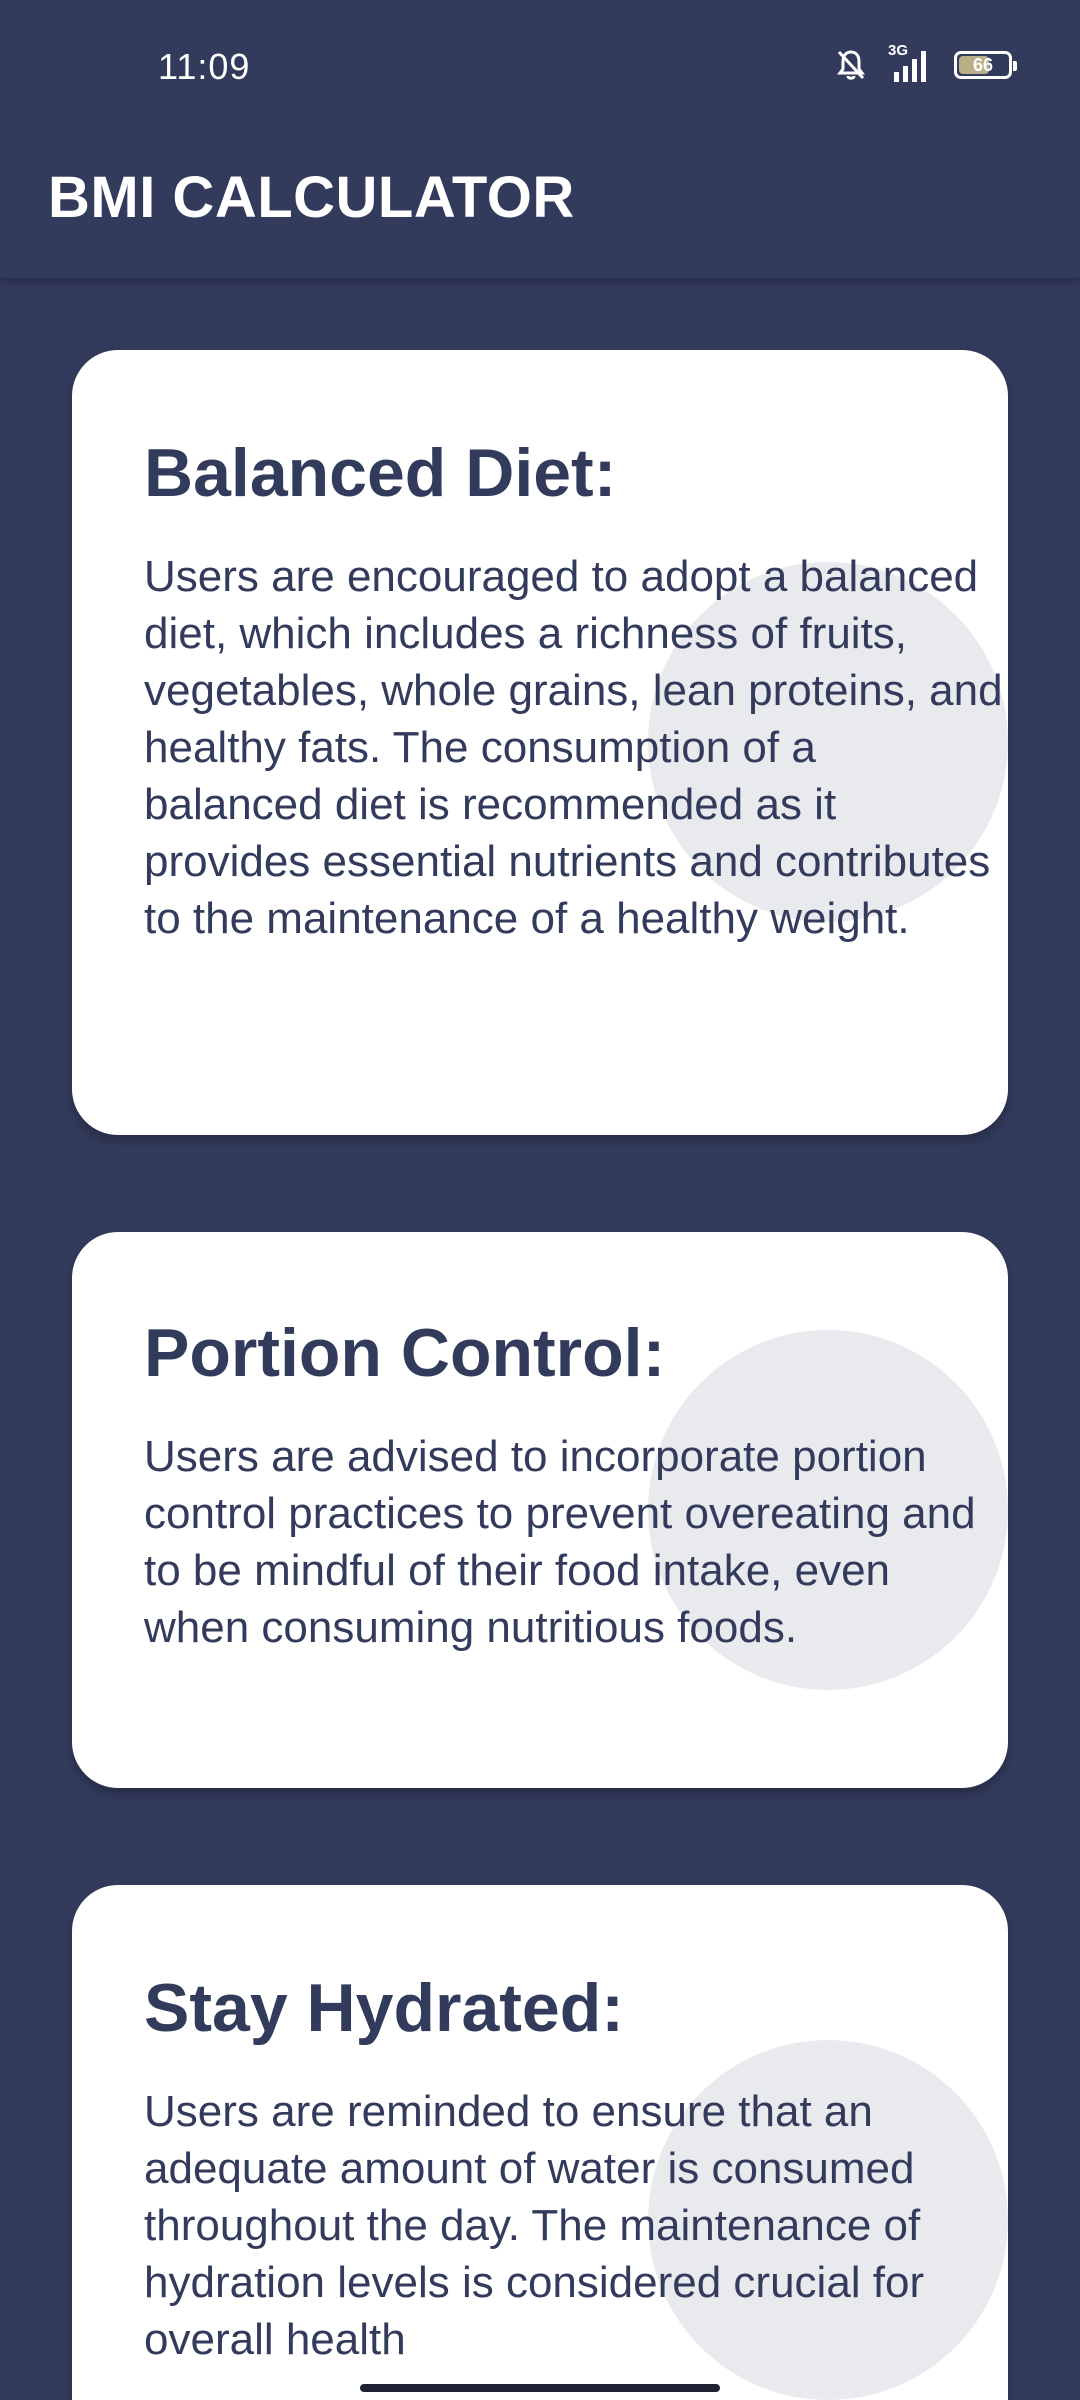  What do you see at coordinates (983, 64) in the screenshot?
I see `battery-level: 66` at bounding box center [983, 64].